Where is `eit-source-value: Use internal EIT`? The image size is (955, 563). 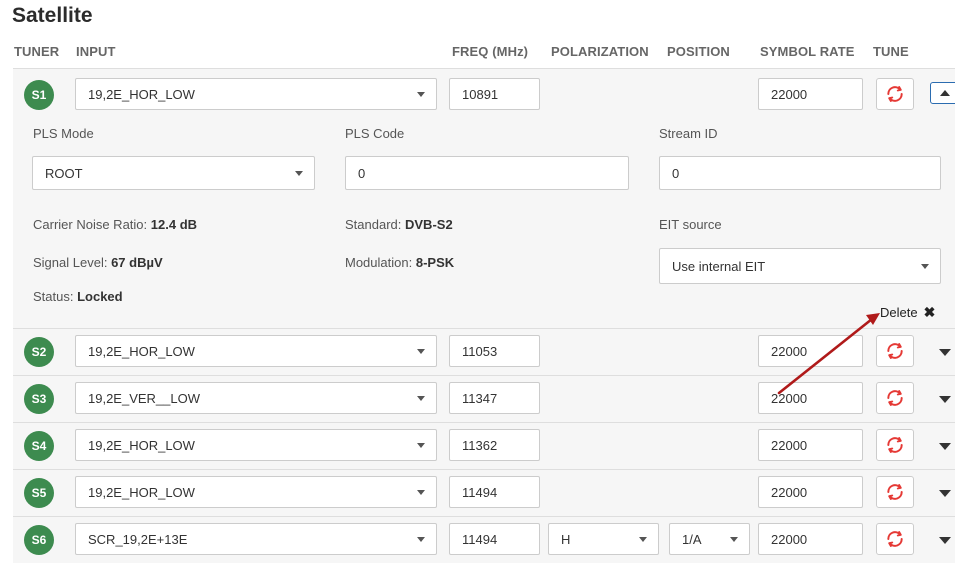 eit-source-value: Use internal EIT is located at coordinates (719, 266).